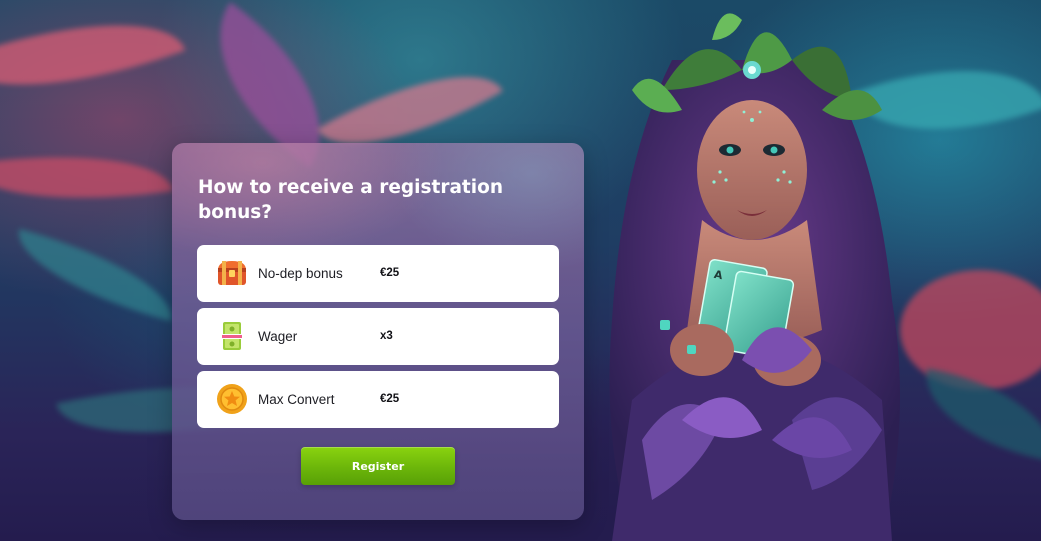  I want to click on card-title: How to receive a registration bonus?, so click(350, 200).